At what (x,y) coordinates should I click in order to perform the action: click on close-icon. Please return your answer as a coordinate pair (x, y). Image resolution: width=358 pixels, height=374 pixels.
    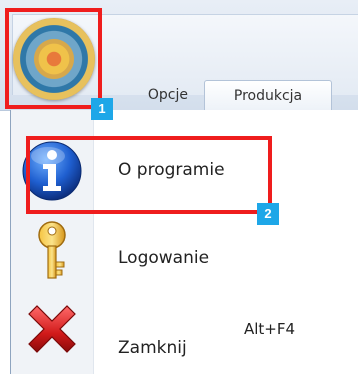
    Looking at the image, I should click on (52, 331).